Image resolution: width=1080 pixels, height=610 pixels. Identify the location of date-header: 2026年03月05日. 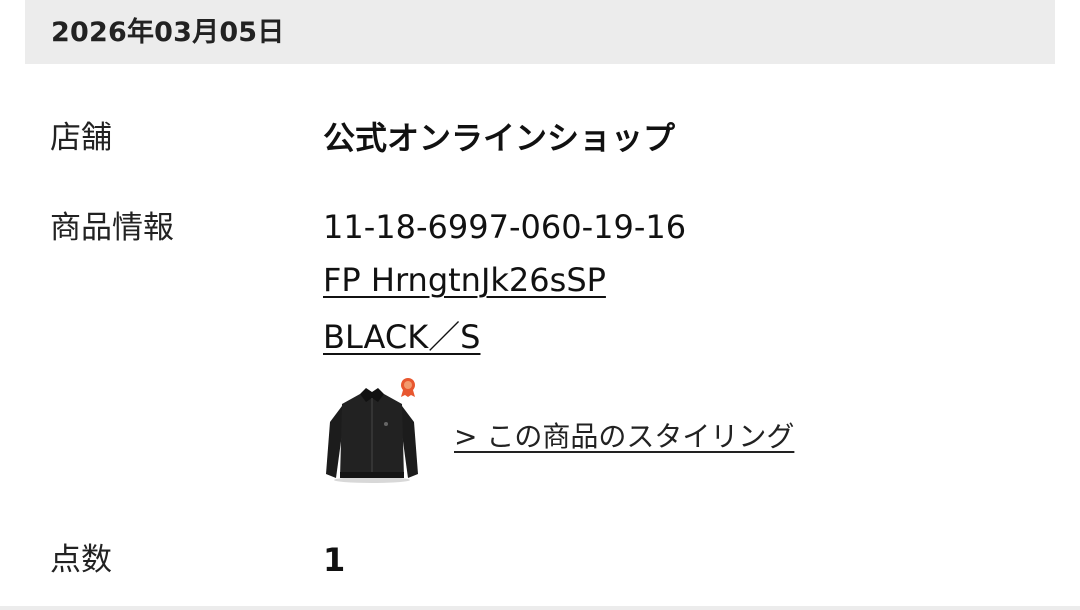
(540, 32).